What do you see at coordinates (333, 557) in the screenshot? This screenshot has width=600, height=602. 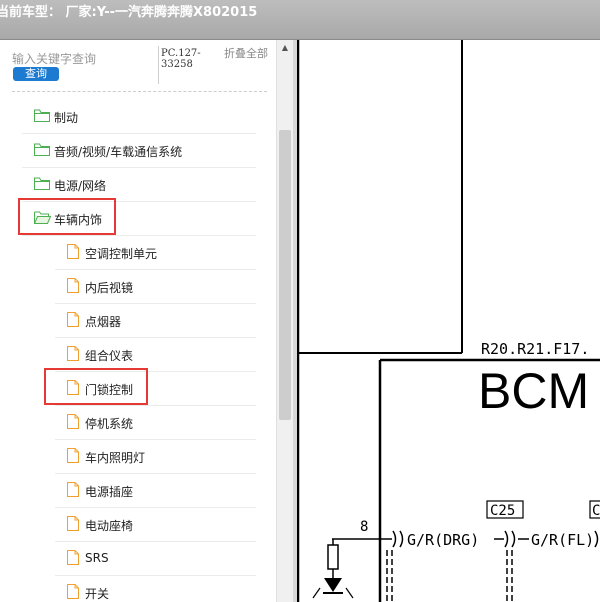 I see `resistor-symbol` at bounding box center [333, 557].